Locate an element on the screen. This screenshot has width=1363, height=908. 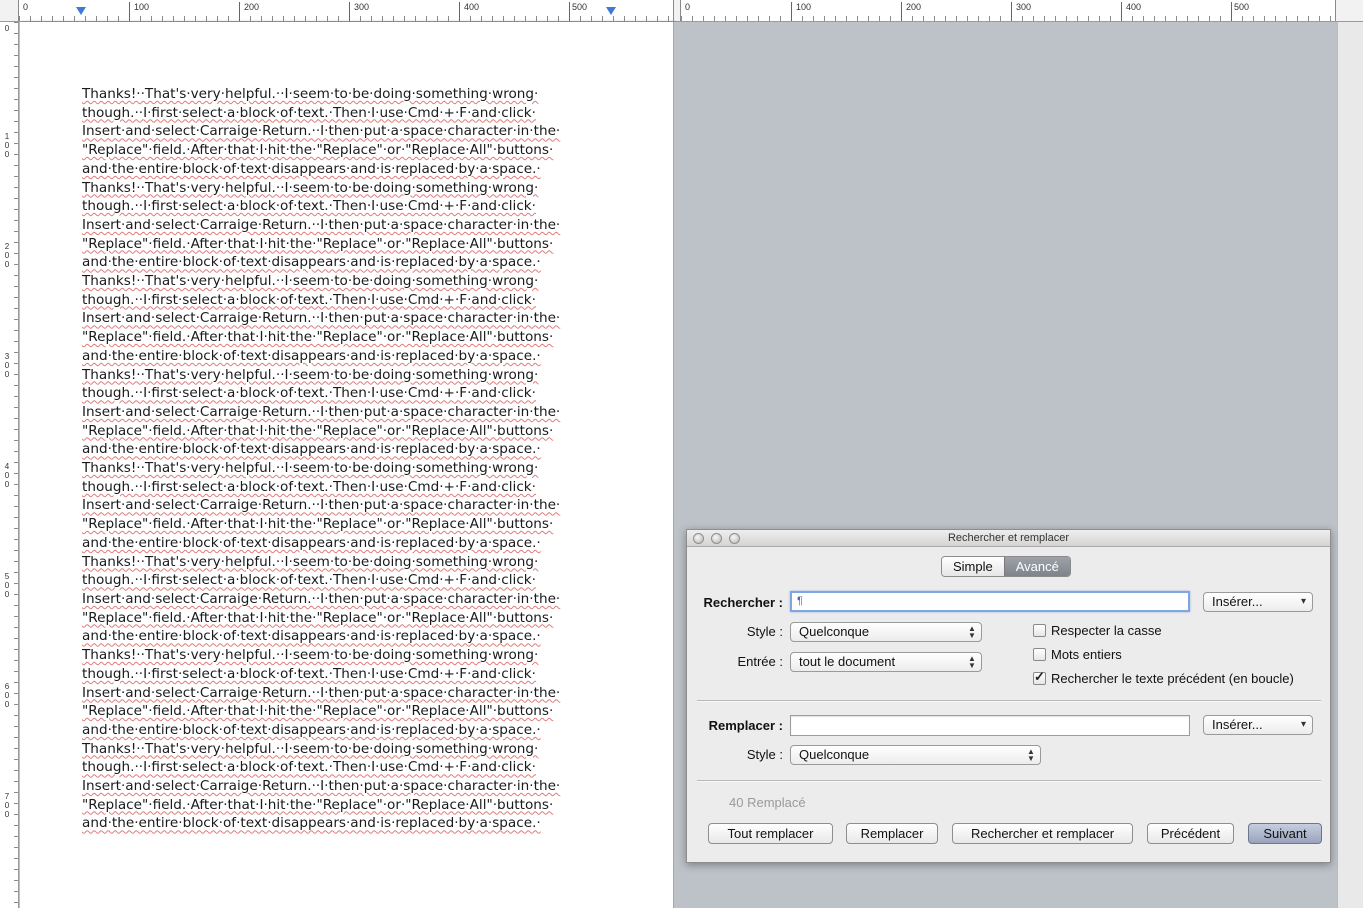
side-ruler-label: 2 0 0 is located at coordinates (7, 255).